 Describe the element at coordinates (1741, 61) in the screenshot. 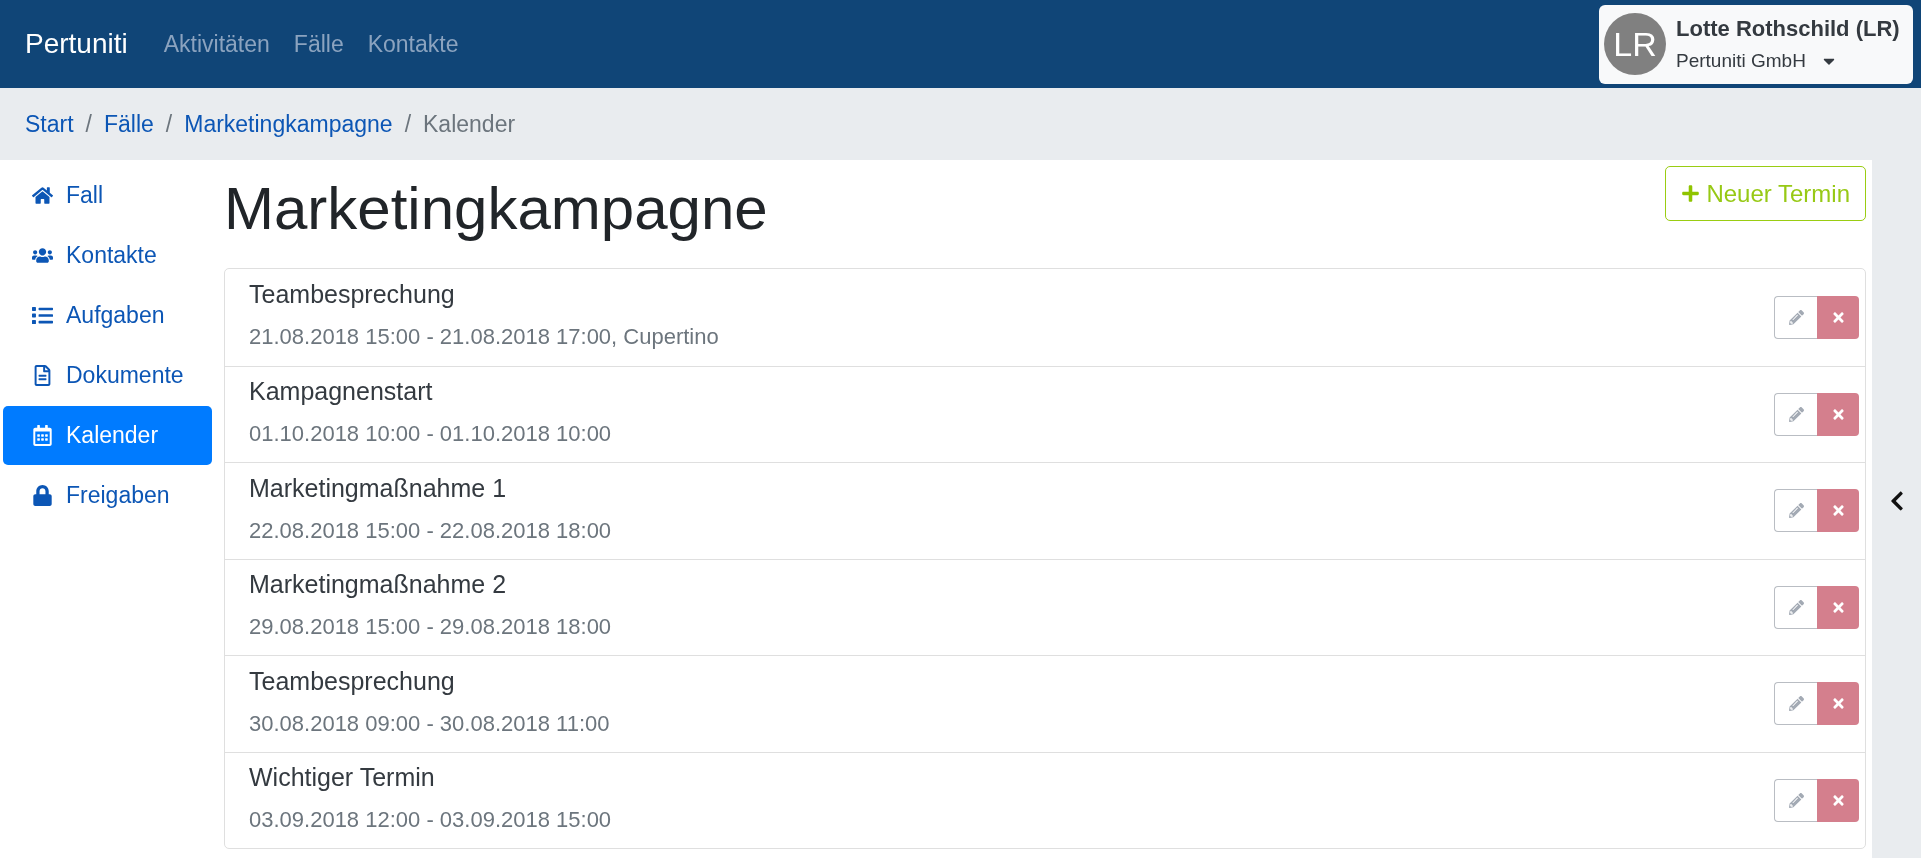

I see `company-name: Pertuniti GmbH` at that location.